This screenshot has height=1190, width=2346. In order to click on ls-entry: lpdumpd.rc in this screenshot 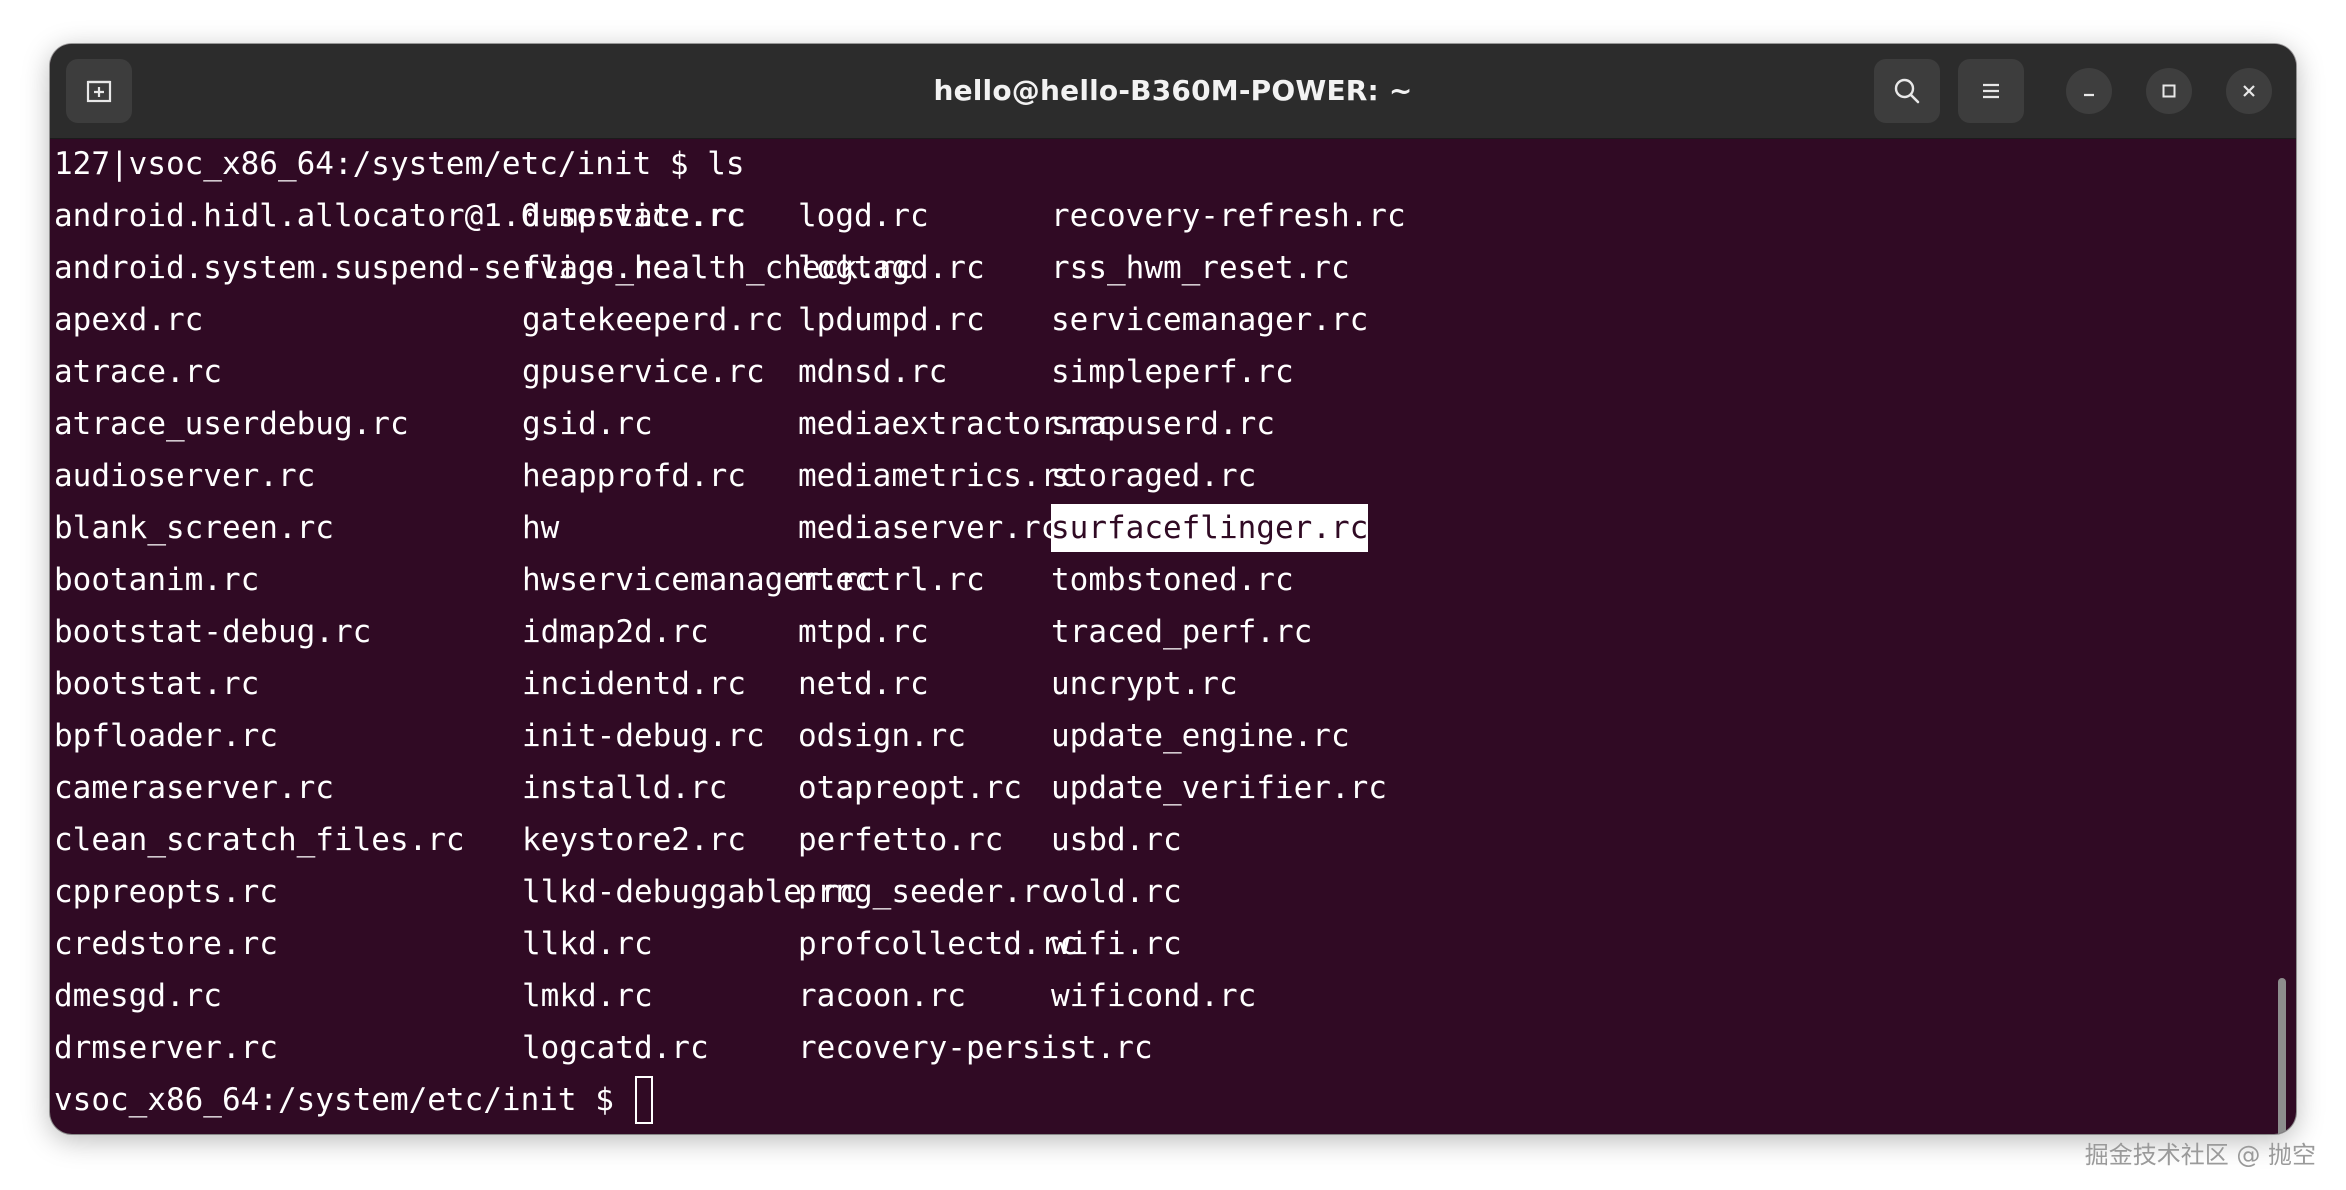, I will do `click(891, 320)`.